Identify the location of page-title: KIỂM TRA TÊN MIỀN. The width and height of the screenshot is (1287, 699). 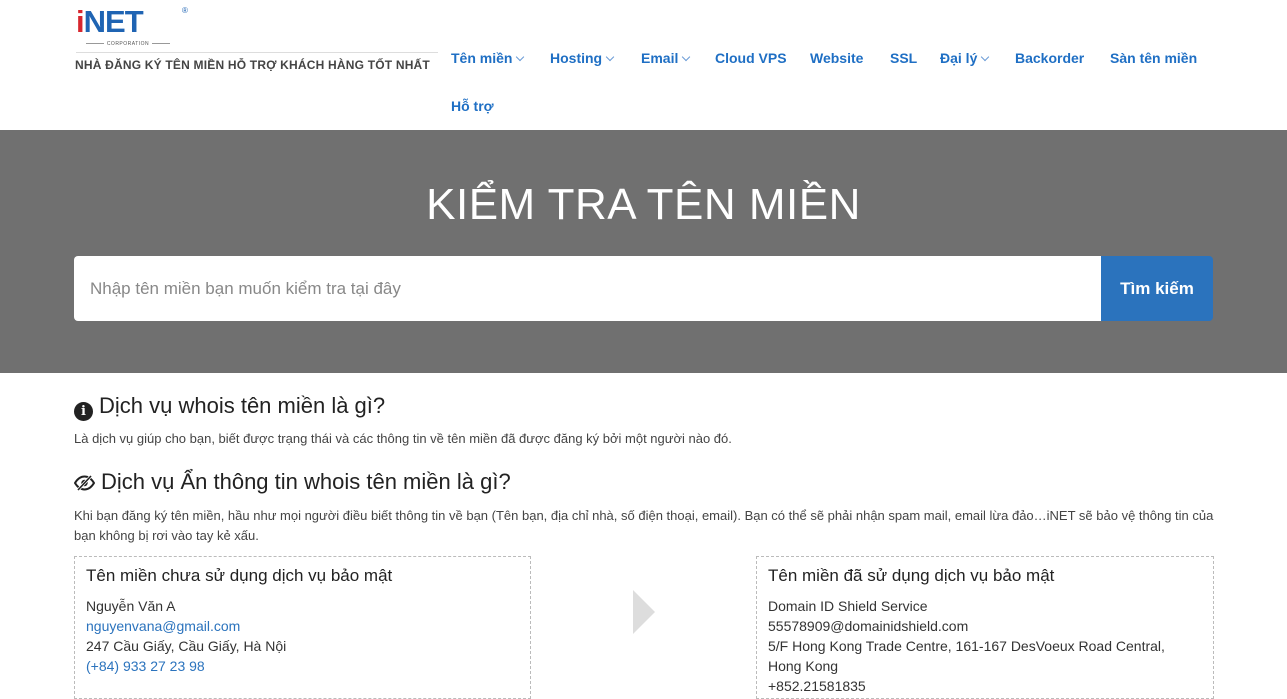
(643, 204).